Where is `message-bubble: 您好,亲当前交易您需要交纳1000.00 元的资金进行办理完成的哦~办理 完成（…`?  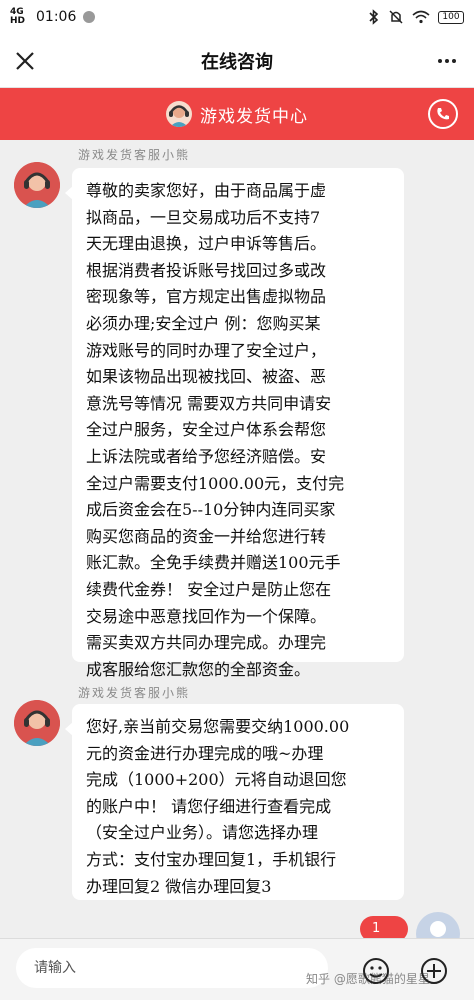 message-bubble: 您好,亲当前交易您需要交纳1000.00 元的资金进行办理完成的哦~办理 完成（… is located at coordinates (234, 802).